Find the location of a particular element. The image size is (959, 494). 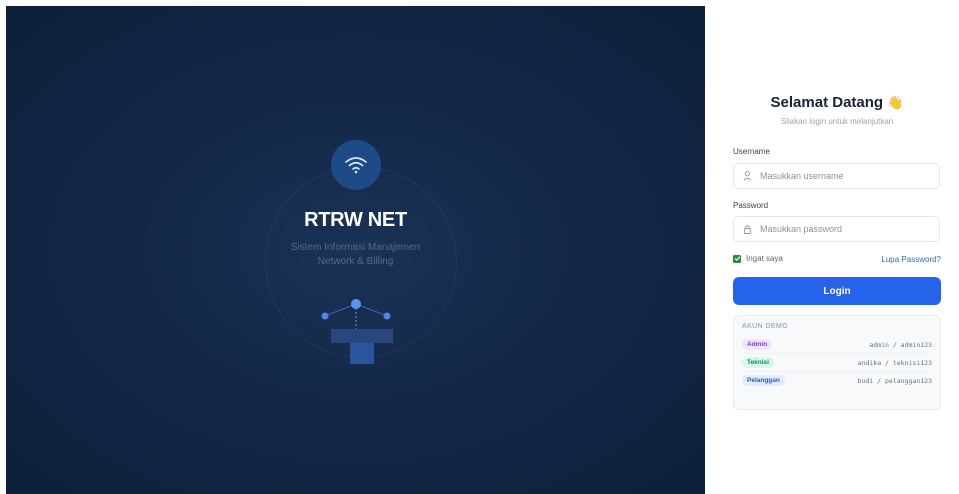

remember-checkbox is located at coordinates (737, 258).